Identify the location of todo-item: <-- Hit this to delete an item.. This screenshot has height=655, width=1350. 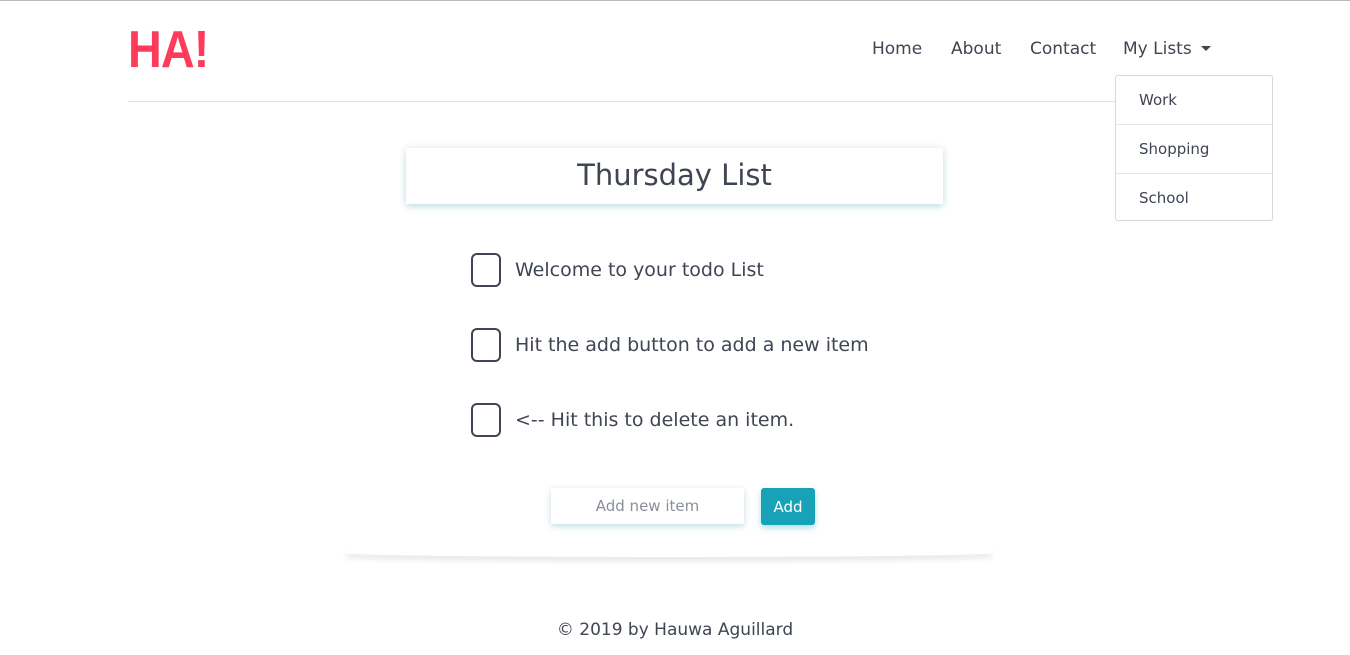
(681, 421).